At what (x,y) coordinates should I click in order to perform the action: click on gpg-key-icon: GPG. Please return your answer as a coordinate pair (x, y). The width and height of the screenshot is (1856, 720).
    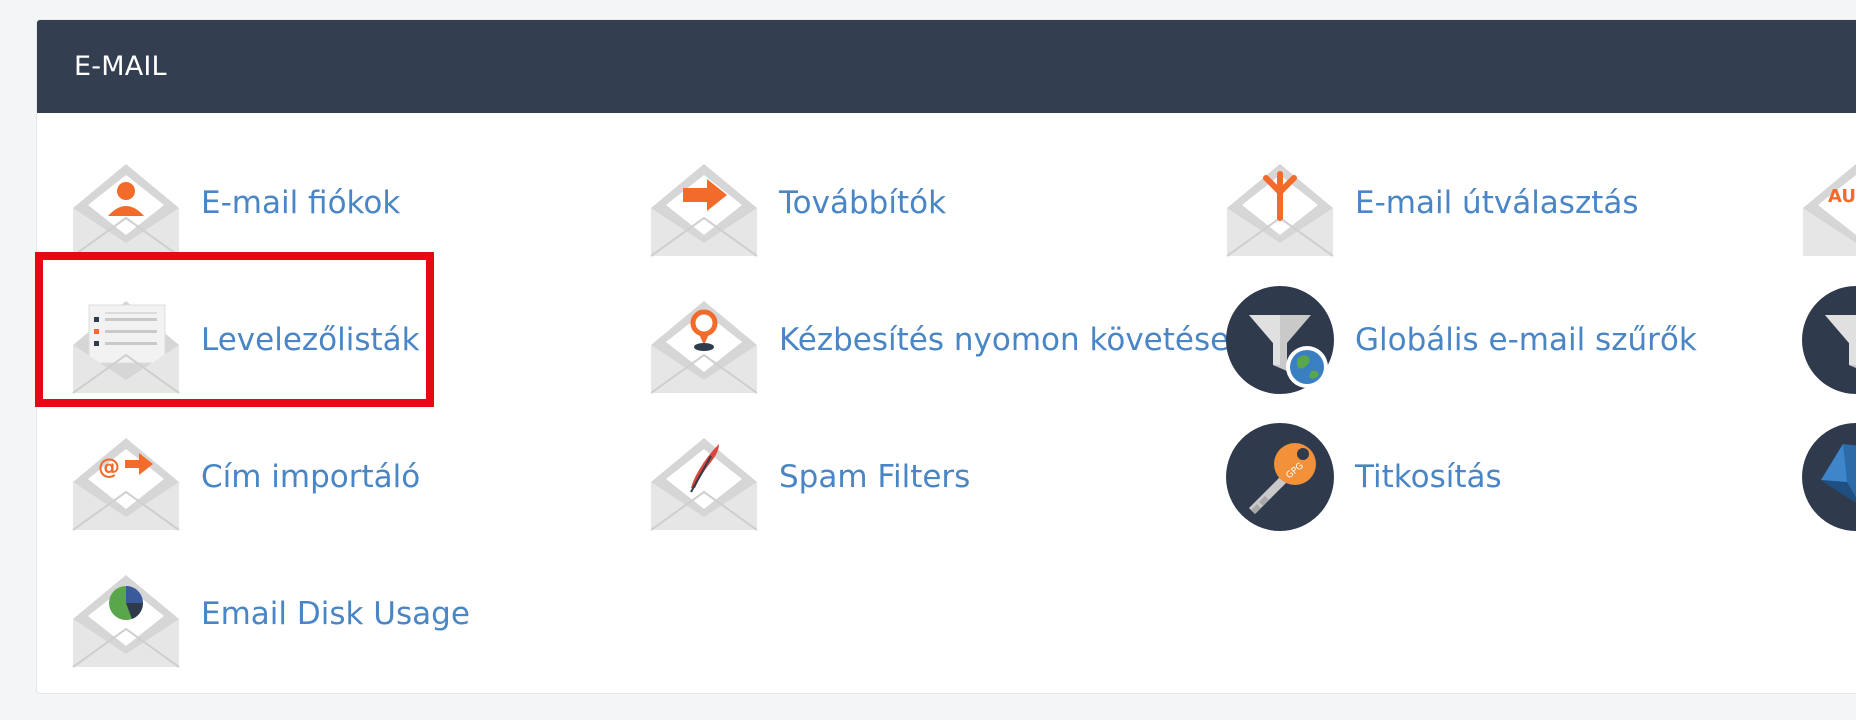
    Looking at the image, I should click on (1280, 477).